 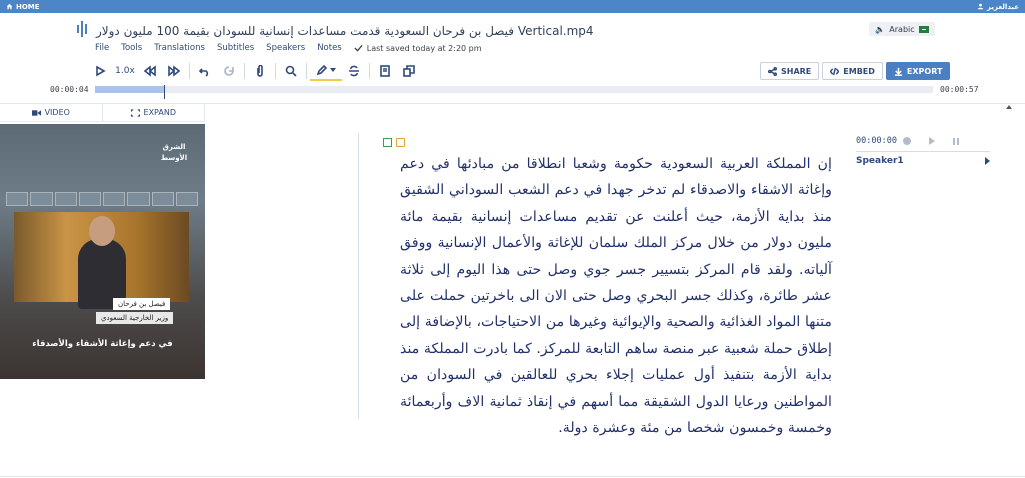 I want to click on toolbar: 1.0x, so click(x=254, y=71).